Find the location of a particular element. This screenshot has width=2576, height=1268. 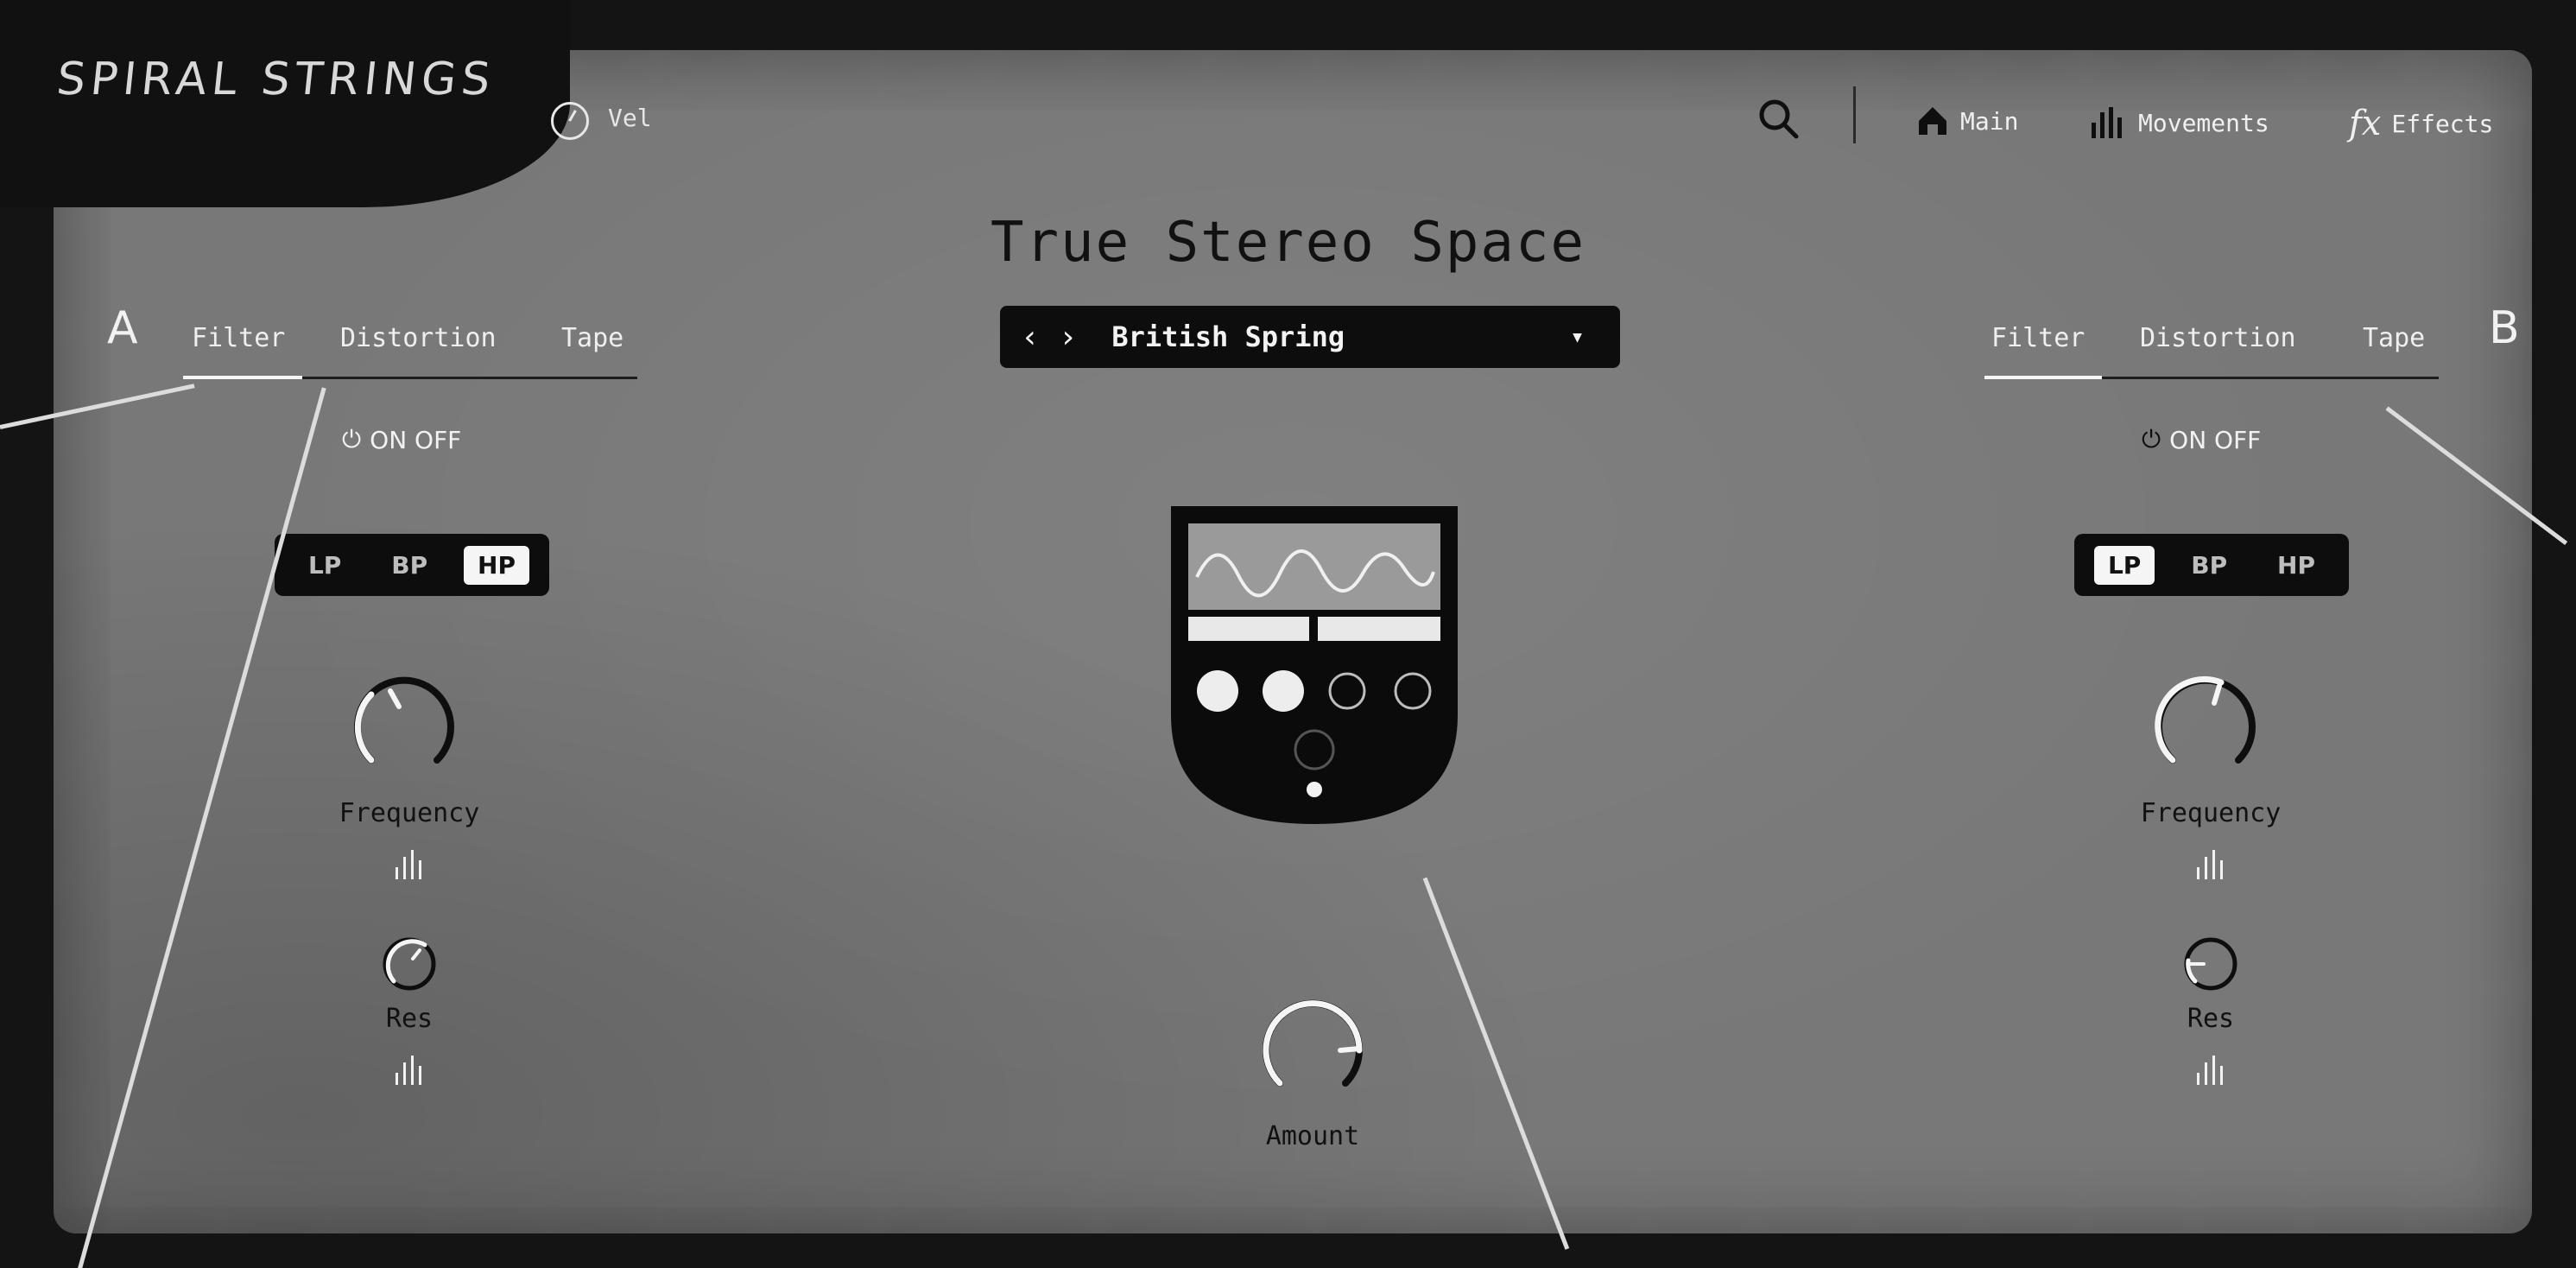

section-b-active-tab-indicator is located at coordinates (2043, 377).